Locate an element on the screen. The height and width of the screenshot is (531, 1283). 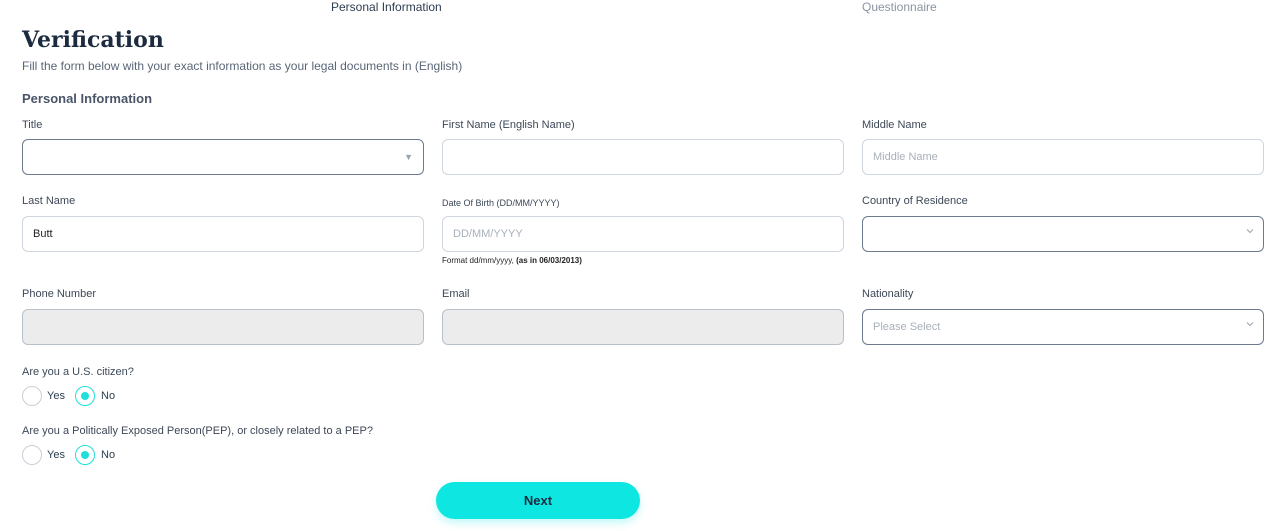
nationality-select: Please Select is located at coordinates (1063, 327).